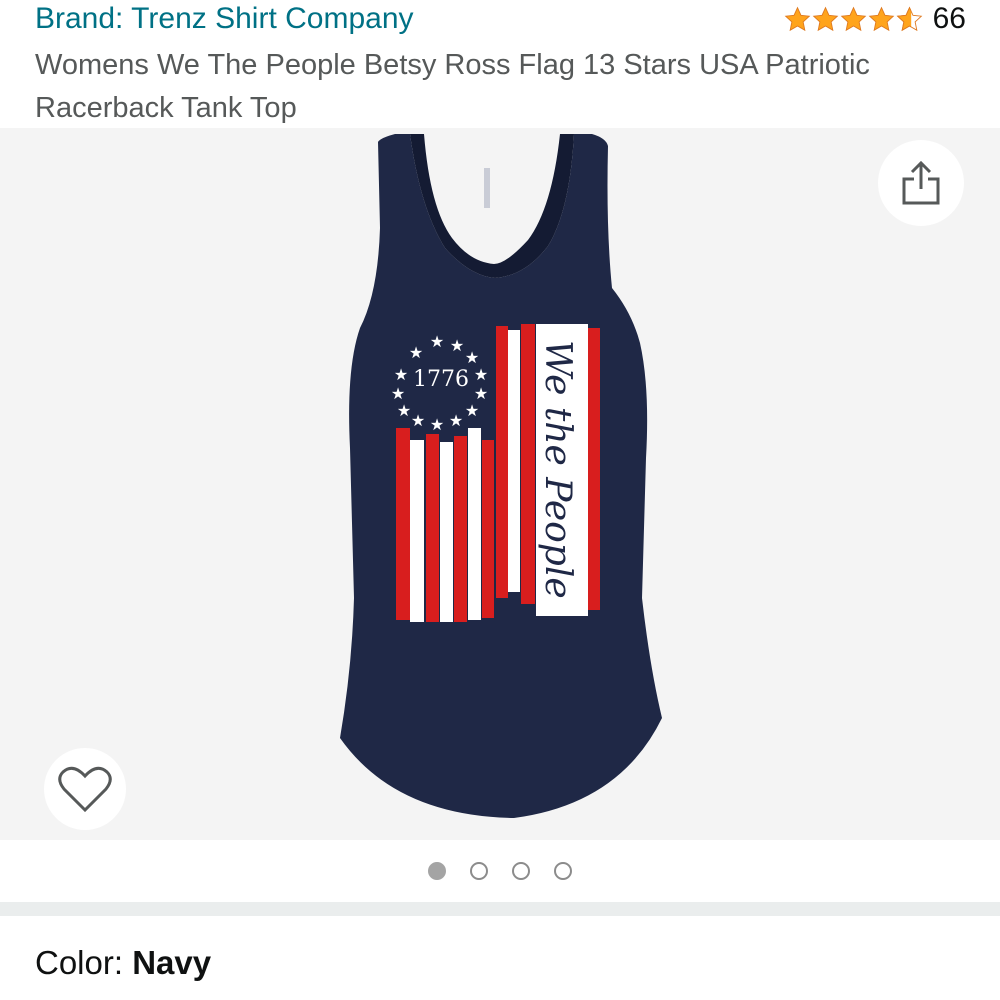  Describe the element at coordinates (172, 962) in the screenshot. I see `color-value: Navy` at that location.